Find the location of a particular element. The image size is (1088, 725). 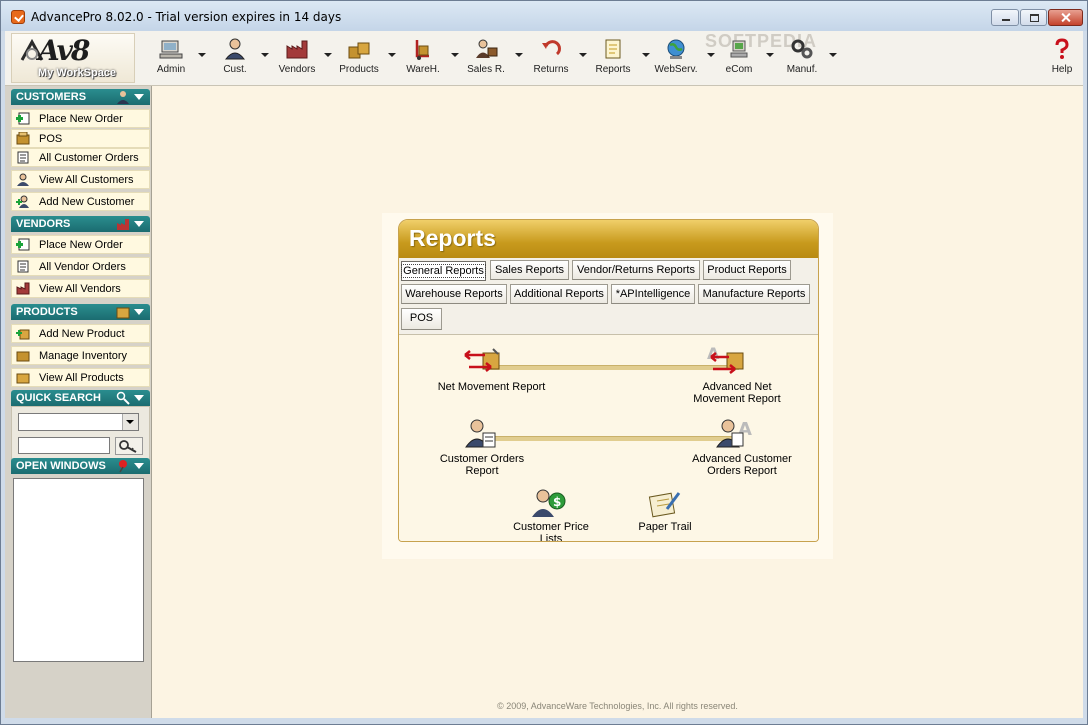

tab-label: Manufacture Reports is located at coordinates (754, 294).